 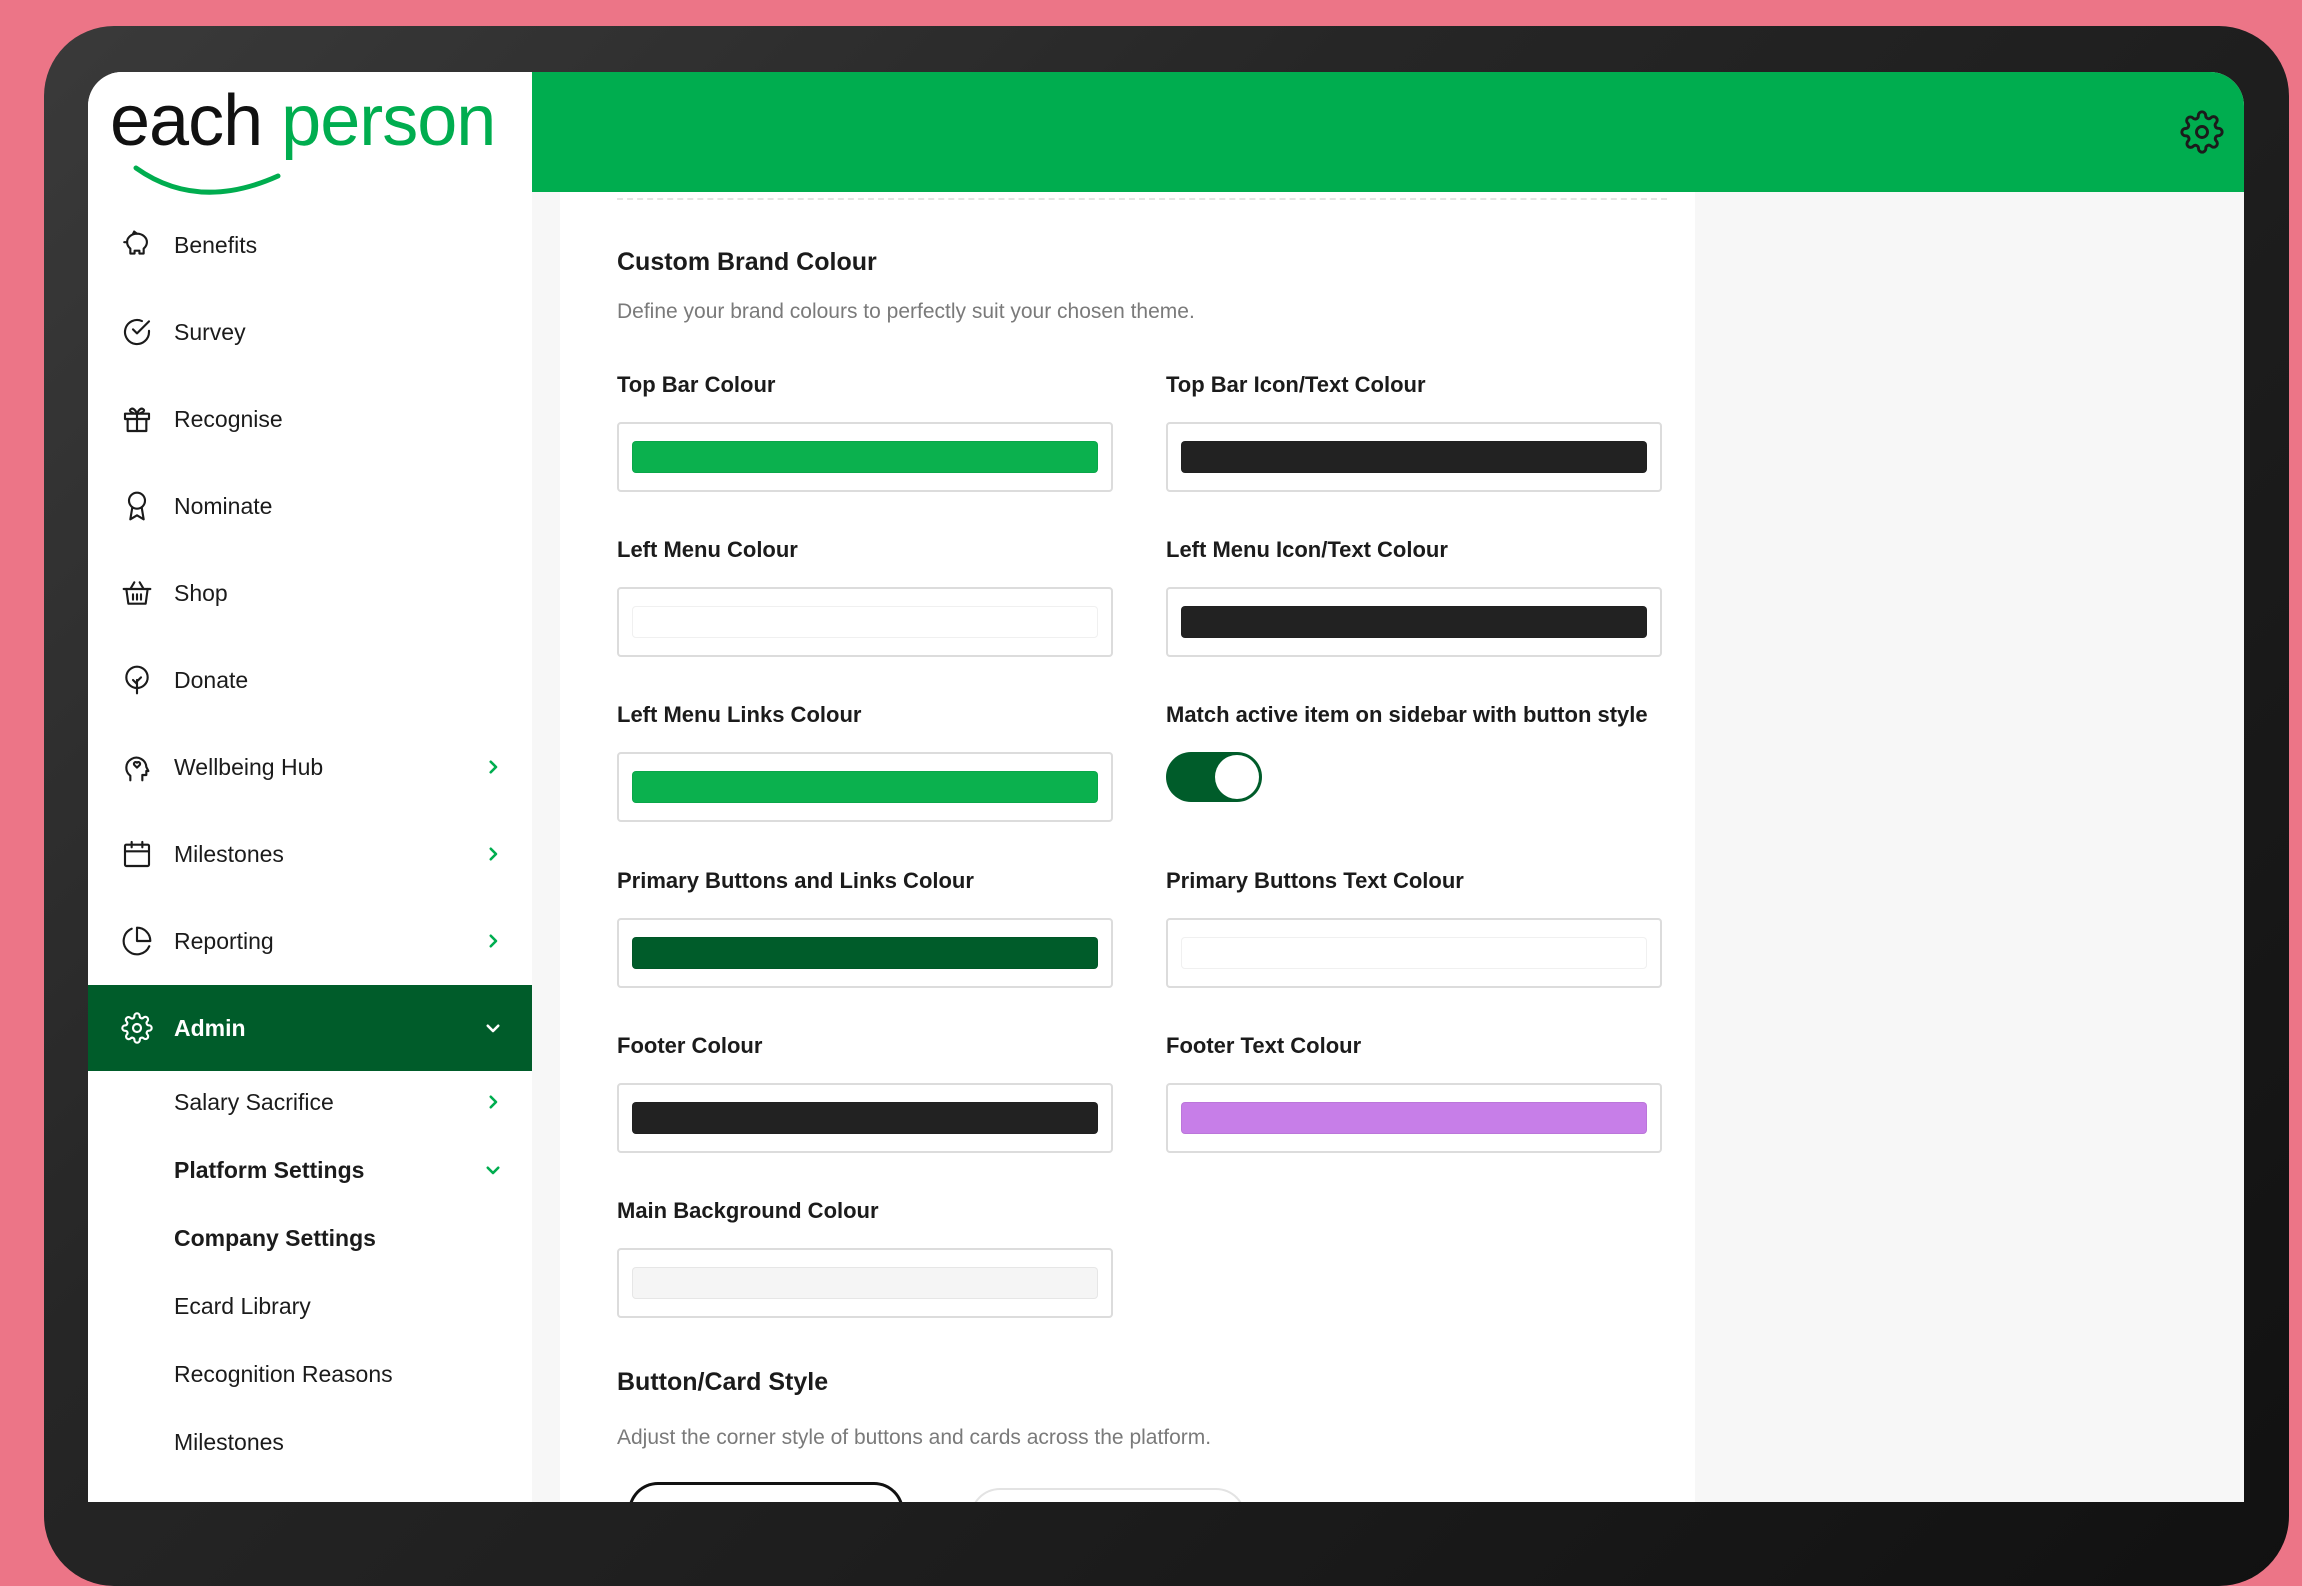 I want to click on head-heart-icon, so click(x=137, y=767).